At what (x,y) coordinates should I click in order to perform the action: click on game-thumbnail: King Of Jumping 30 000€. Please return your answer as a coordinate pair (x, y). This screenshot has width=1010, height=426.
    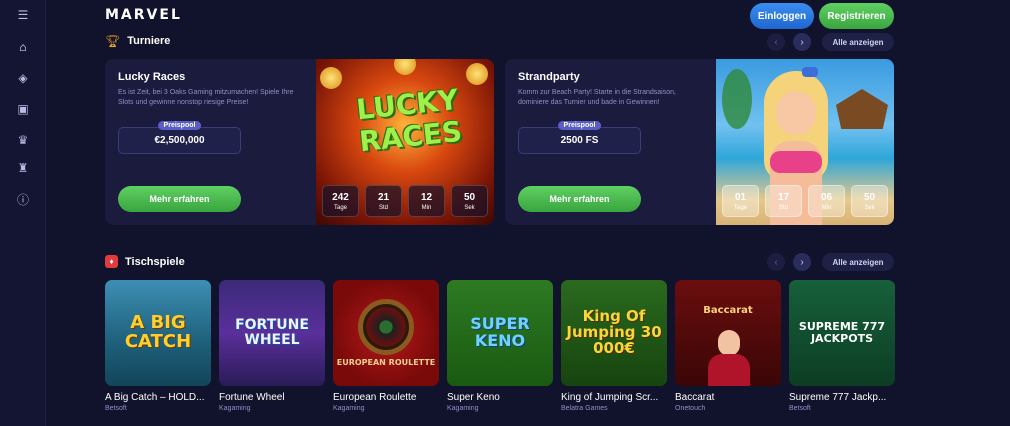
    Looking at the image, I should click on (614, 333).